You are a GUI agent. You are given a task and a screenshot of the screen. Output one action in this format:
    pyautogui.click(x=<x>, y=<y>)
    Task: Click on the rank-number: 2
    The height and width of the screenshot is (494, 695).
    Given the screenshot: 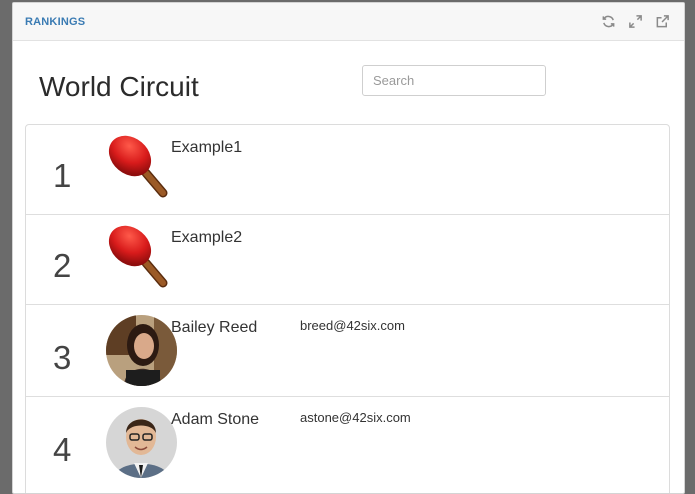 What is the action you would take?
    pyautogui.click(x=62, y=265)
    